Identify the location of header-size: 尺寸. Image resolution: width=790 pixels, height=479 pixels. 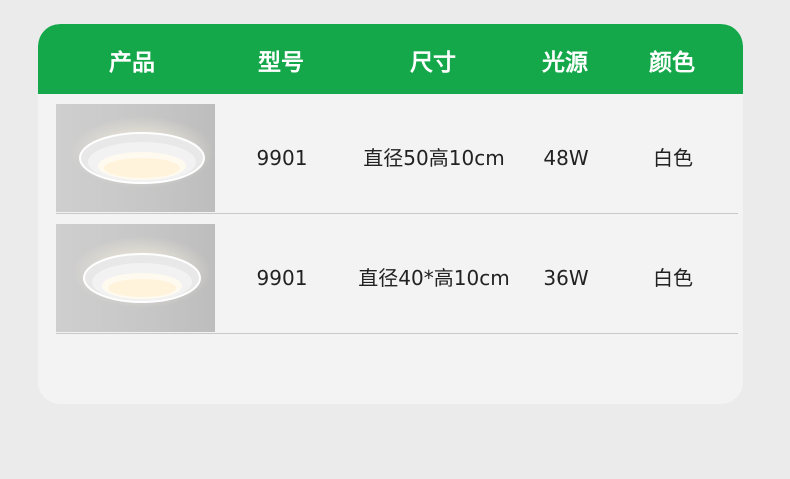
(433, 63).